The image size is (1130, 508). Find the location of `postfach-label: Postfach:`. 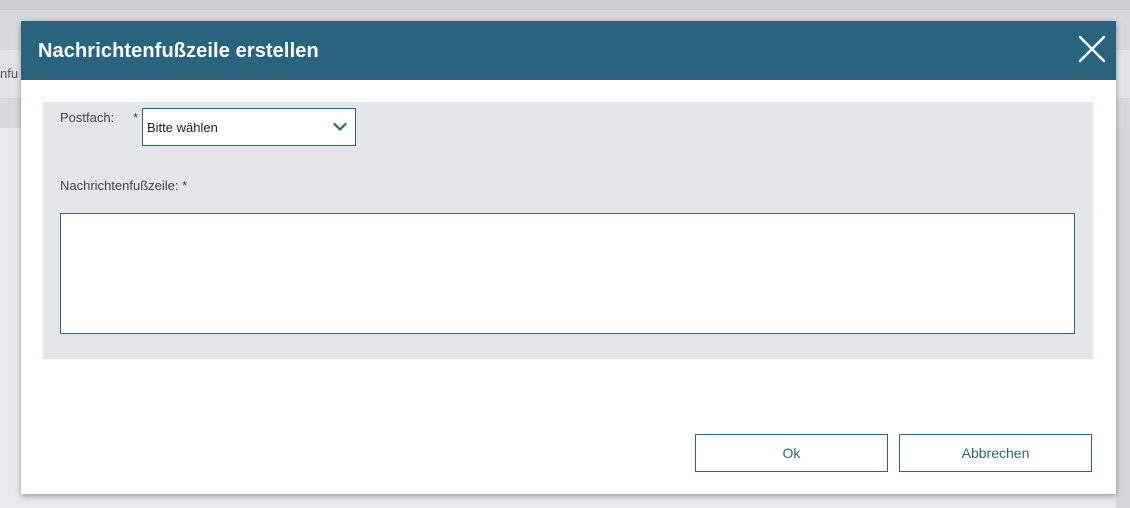

postfach-label: Postfach: is located at coordinates (87, 117).